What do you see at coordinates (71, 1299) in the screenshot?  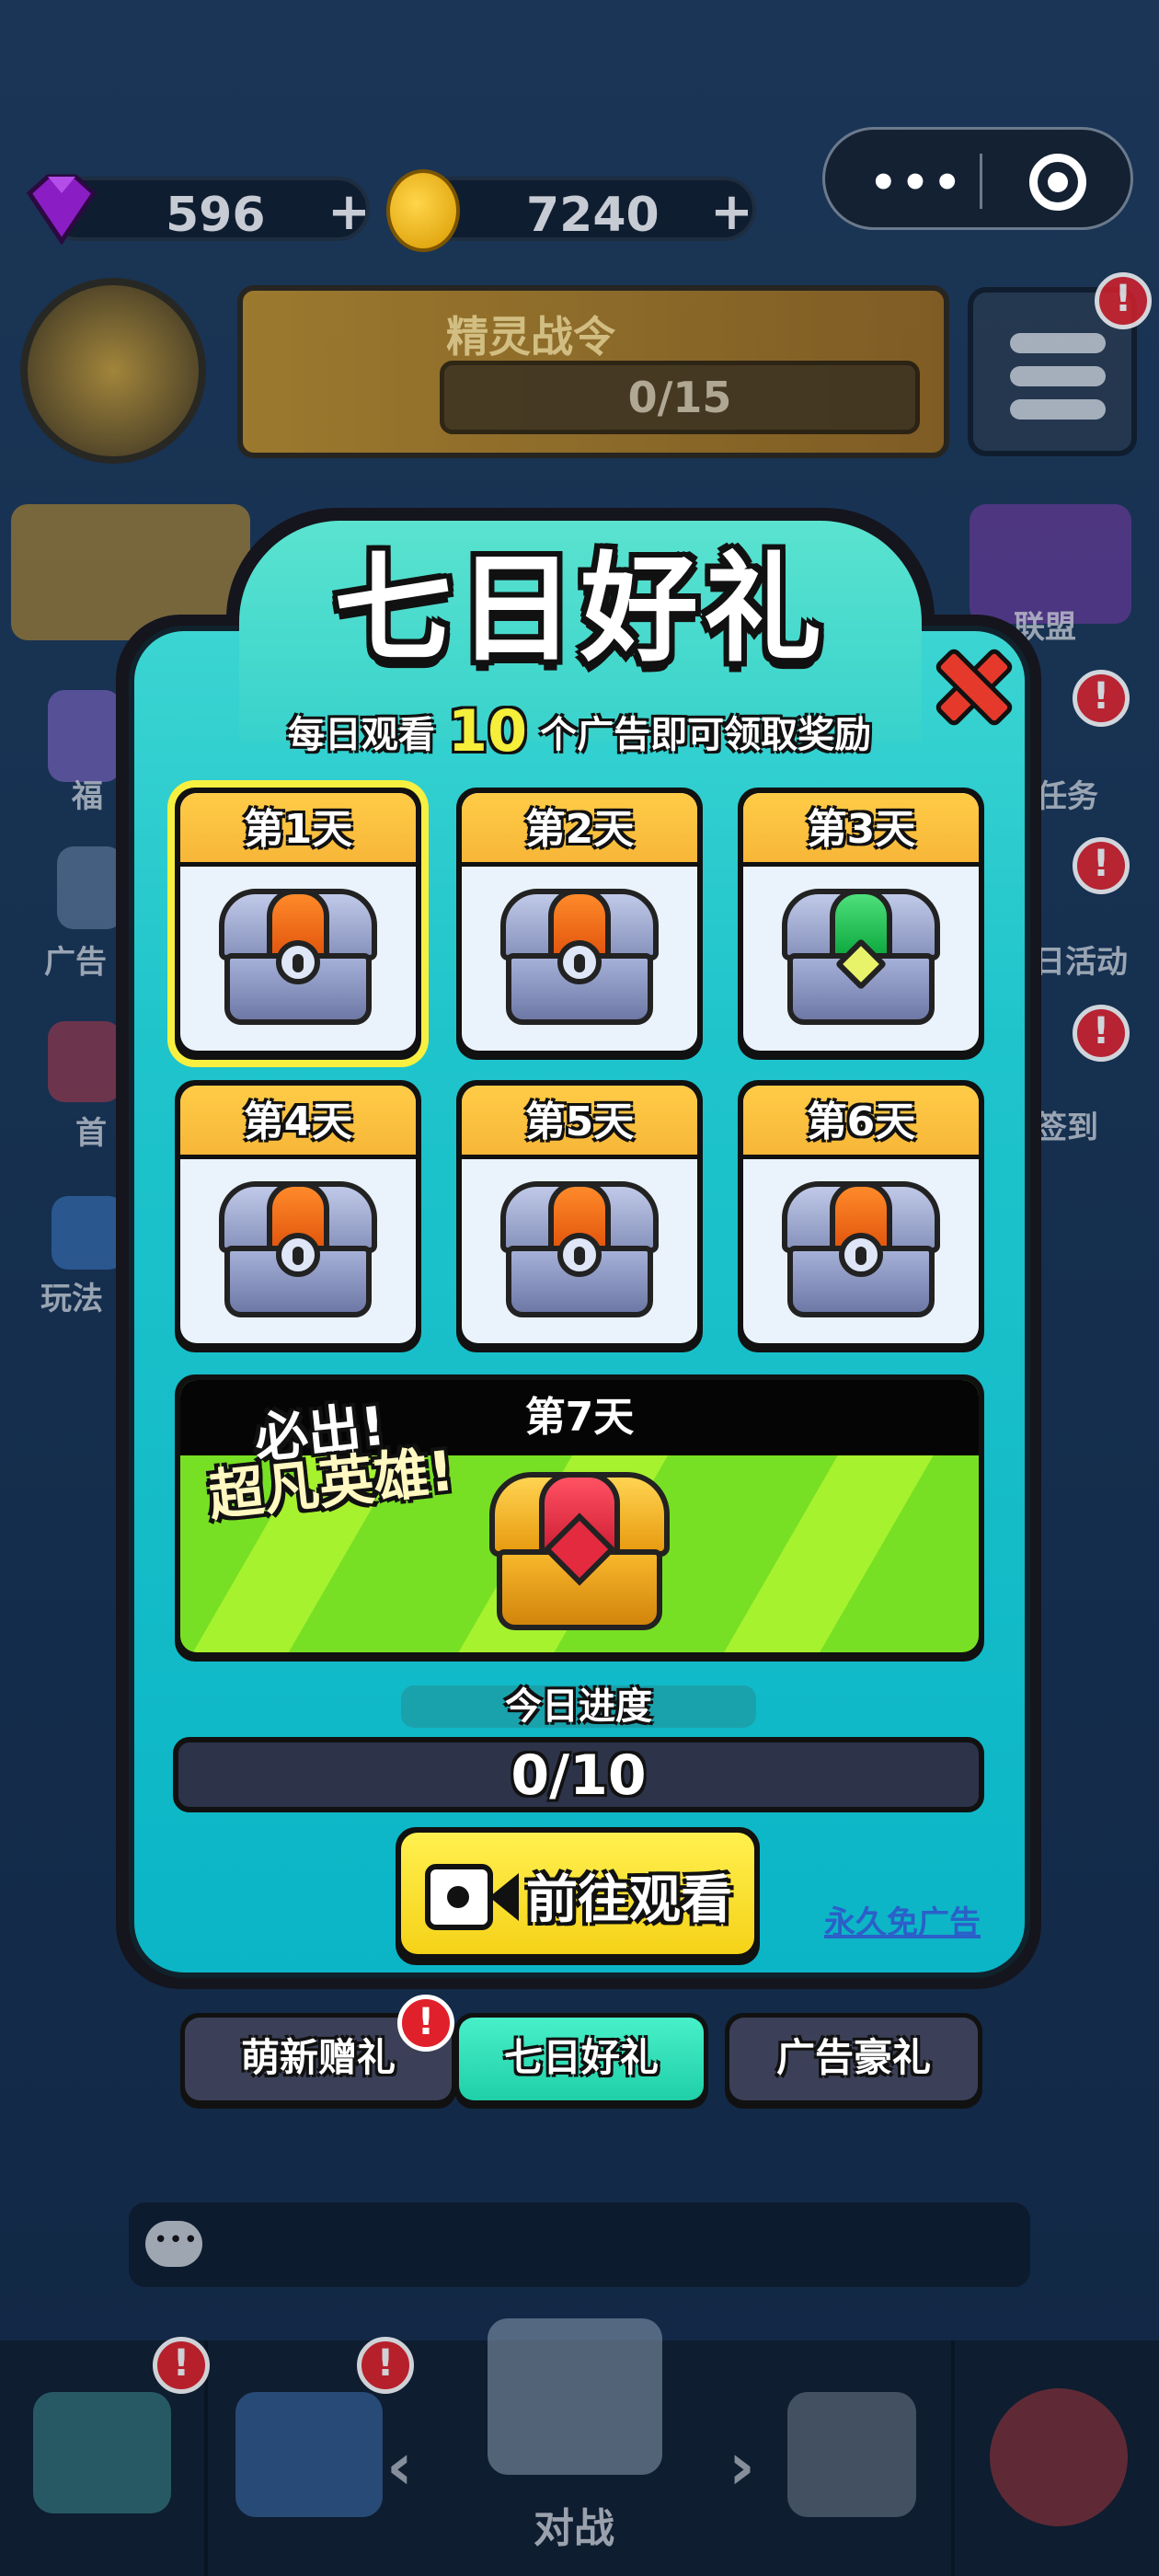 I see `side-label-gameplay: 玩法` at bounding box center [71, 1299].